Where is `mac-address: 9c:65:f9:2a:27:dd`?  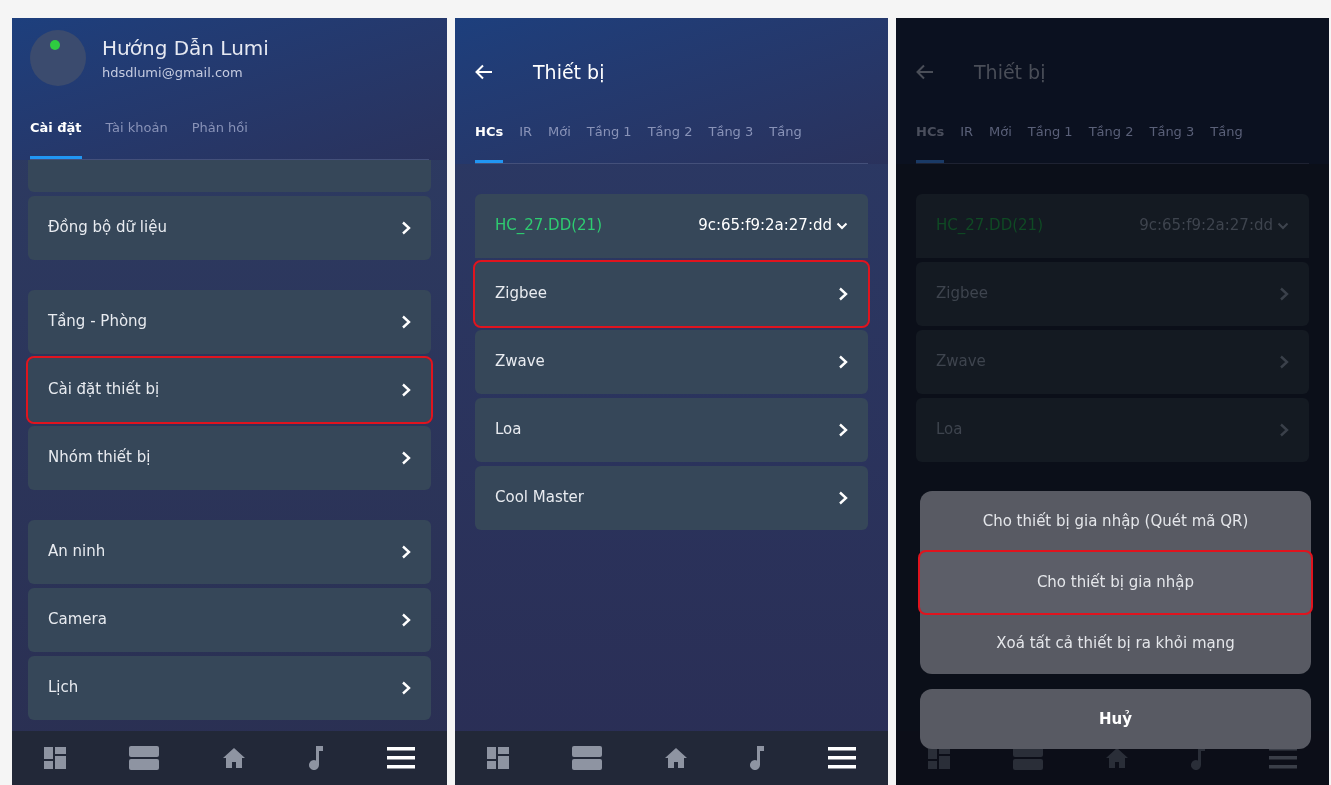 mac-address: 9c:65:f9:2a:27:dd is located at coordinates (765, 226).